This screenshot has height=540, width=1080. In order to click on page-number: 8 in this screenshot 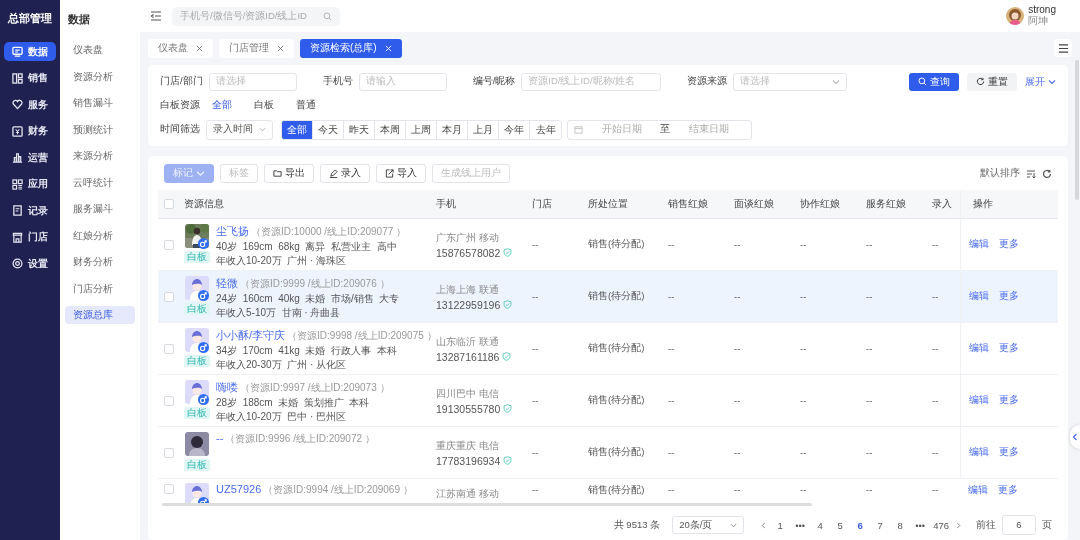, I will do `click(900, 525)`.